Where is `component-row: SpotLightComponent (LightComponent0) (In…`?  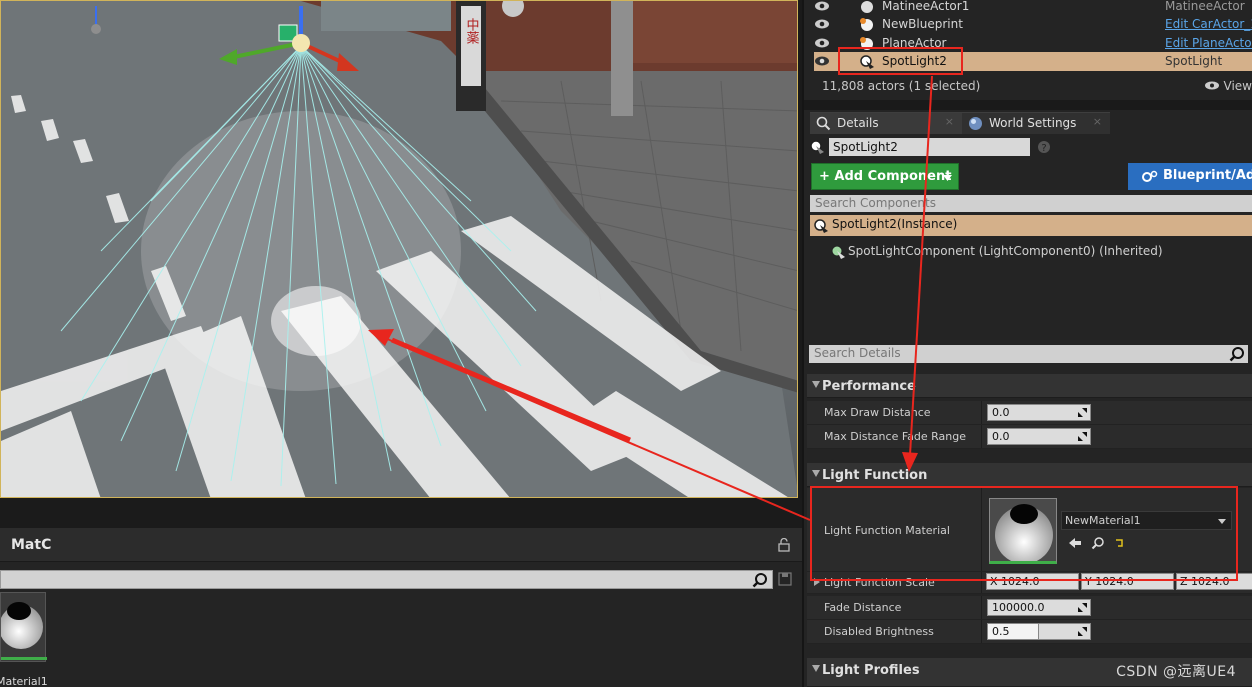 component-row: SpotLightComponent (LightComponent0) (In… is located at coordinates (1040, 251).